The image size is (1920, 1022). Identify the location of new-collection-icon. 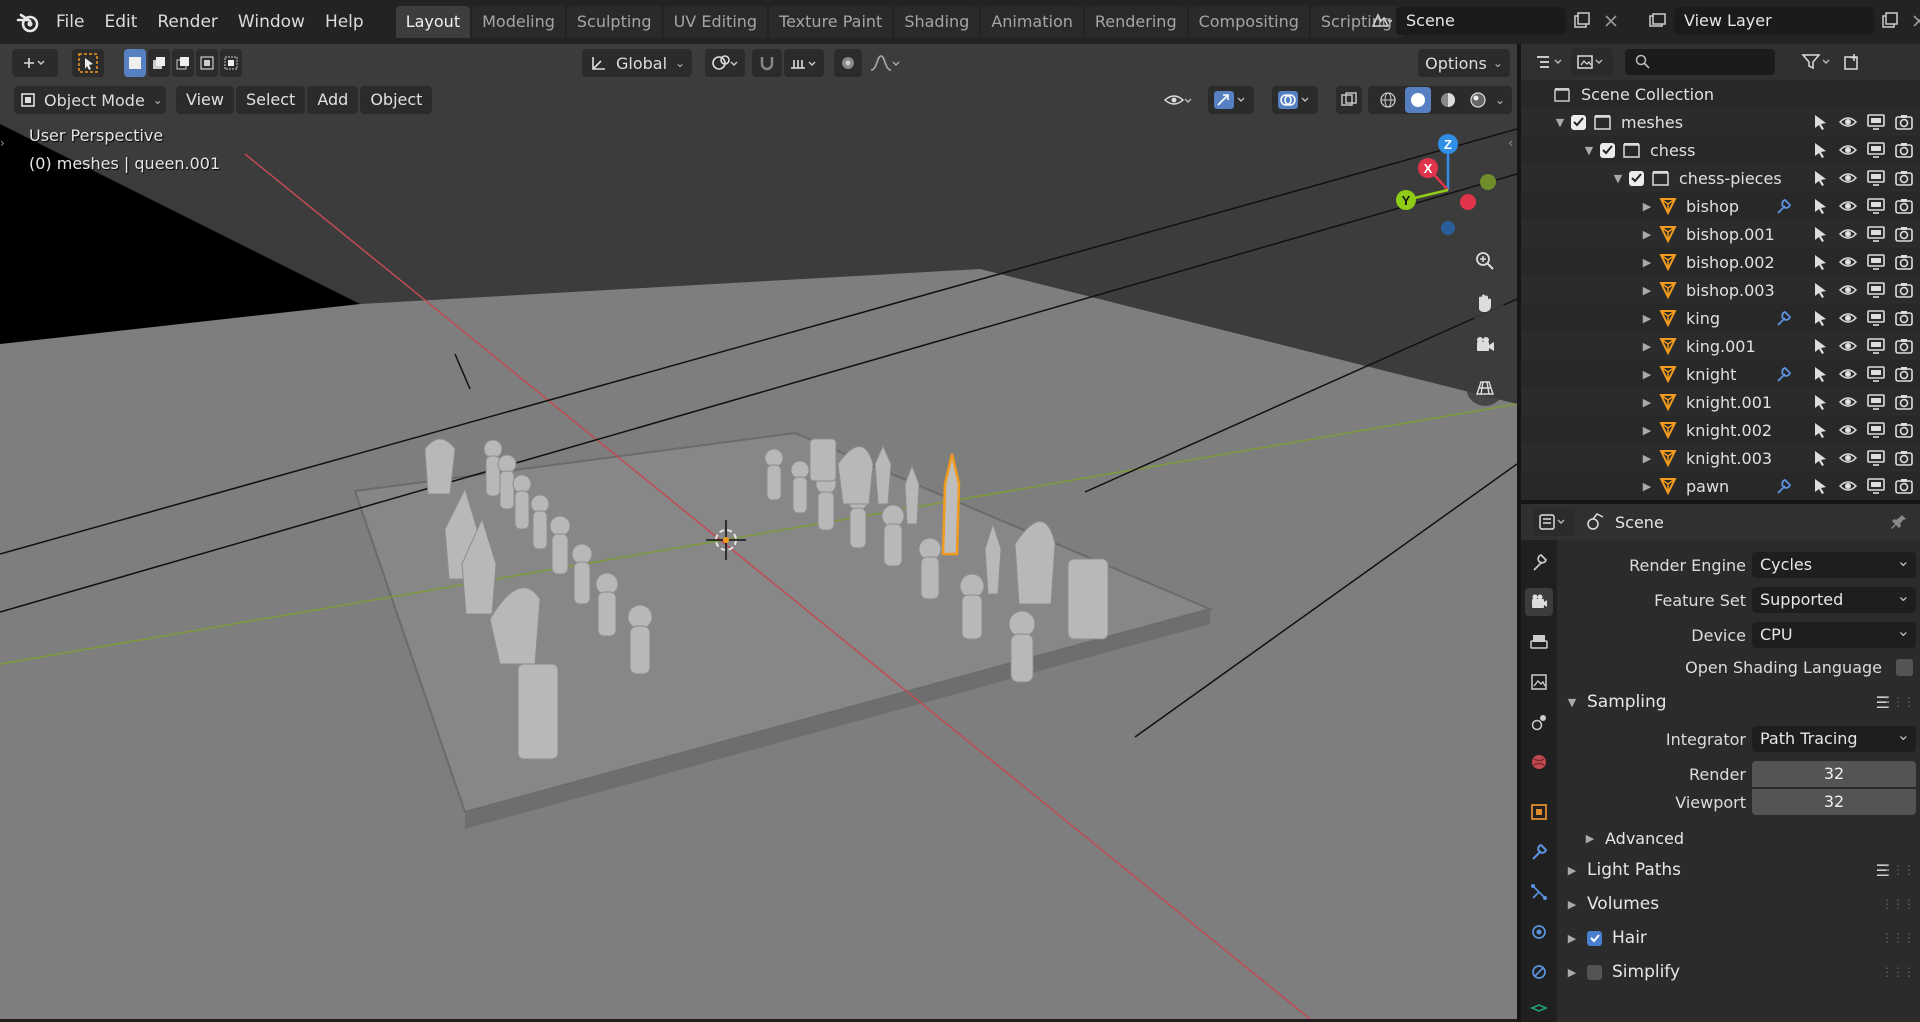
(1852, 62).